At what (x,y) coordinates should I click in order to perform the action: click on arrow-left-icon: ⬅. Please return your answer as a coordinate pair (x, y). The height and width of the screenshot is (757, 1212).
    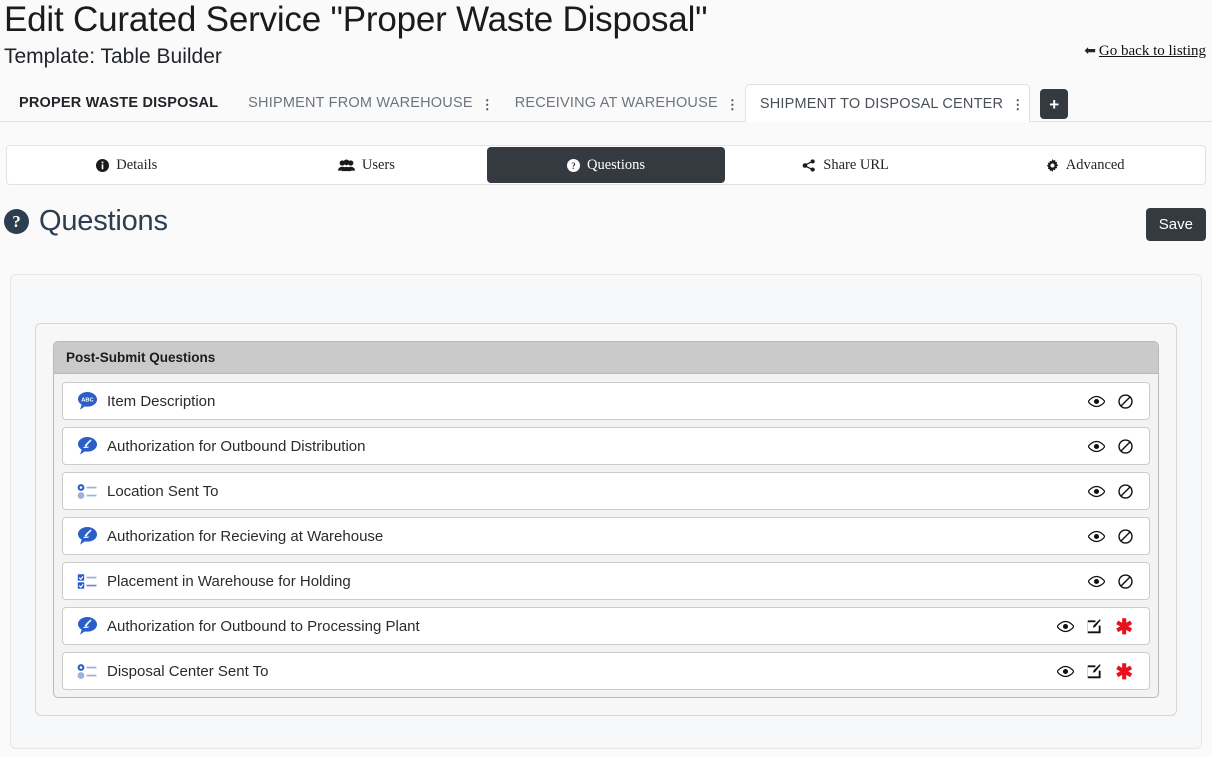
    Looking at the image, I should click on (1090, 50).